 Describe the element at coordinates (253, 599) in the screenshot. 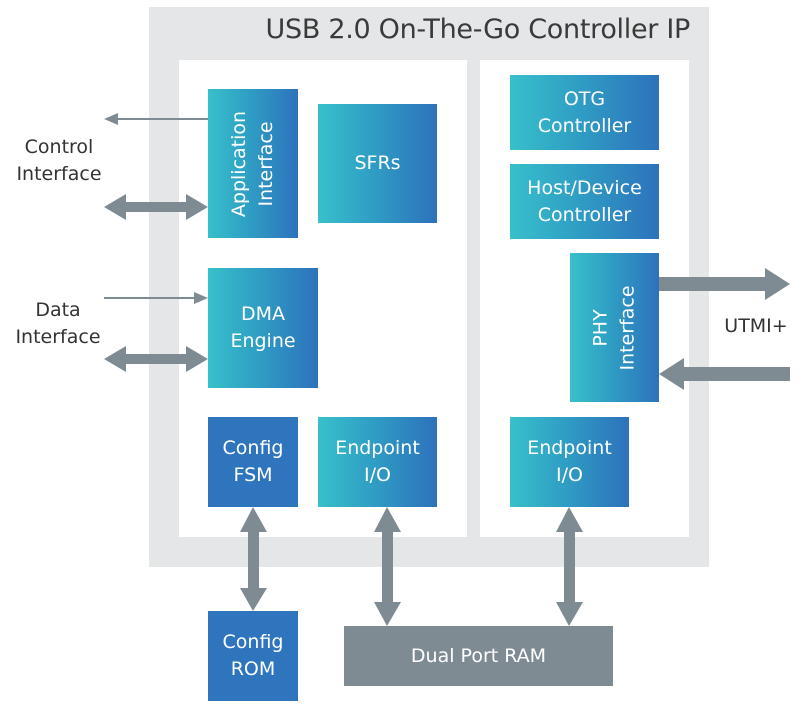

I see `config-rom-arrowhead` at that location.